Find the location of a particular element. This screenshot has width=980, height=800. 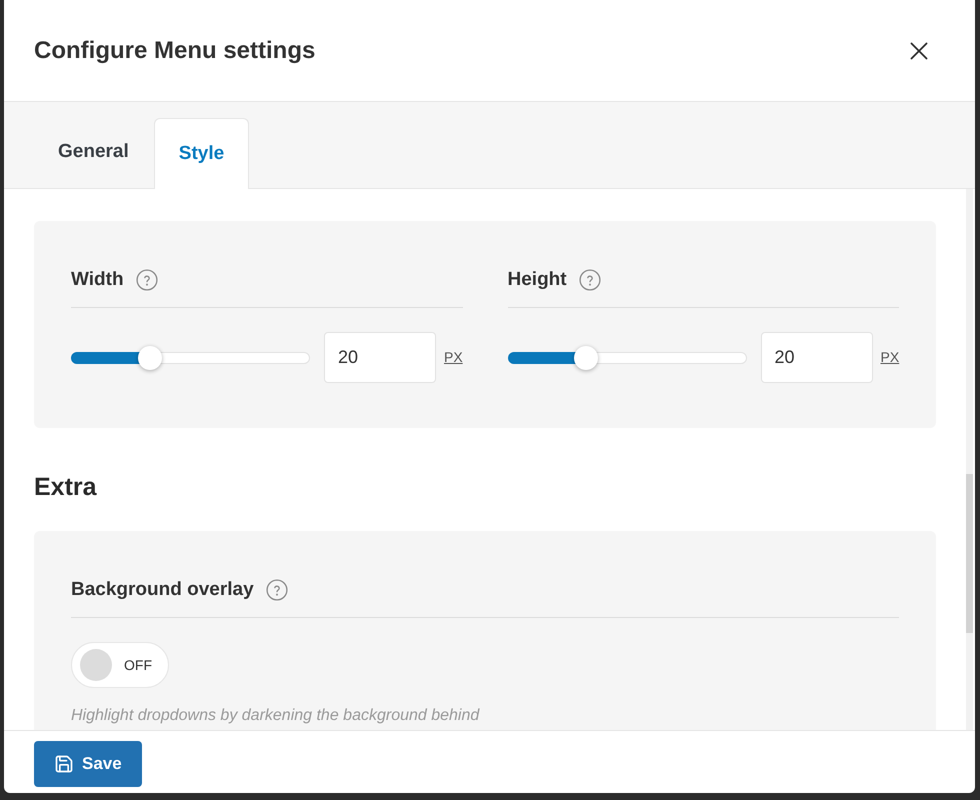

tab: Style is located at coordinates (202, 153).